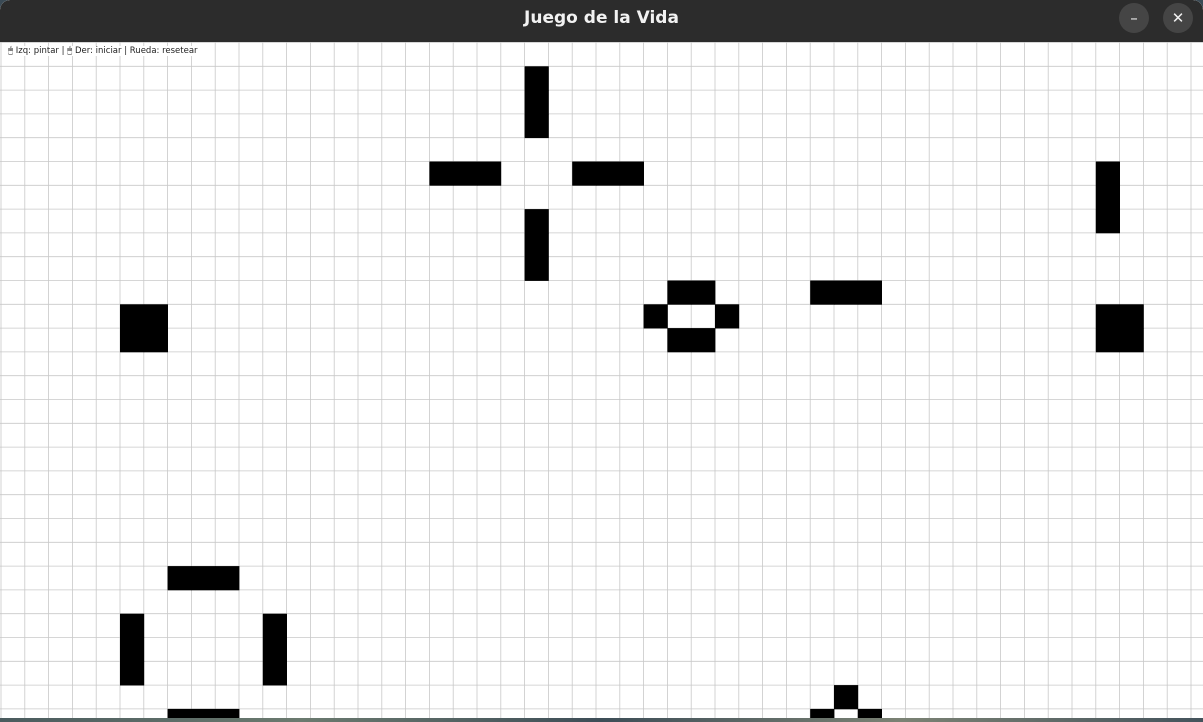 The width and height of the screenshot is (1203, 722). I want to click on minimize-icon: –, so click(1134, 18).